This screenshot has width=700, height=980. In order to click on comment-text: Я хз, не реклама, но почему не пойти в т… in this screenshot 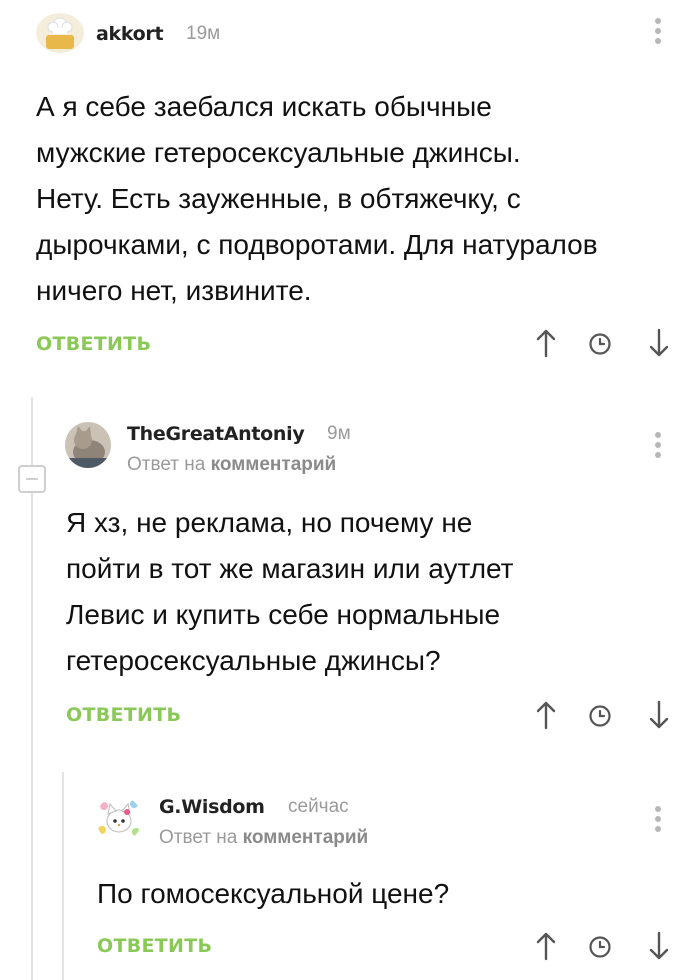, I will do `click(290, 591)`.